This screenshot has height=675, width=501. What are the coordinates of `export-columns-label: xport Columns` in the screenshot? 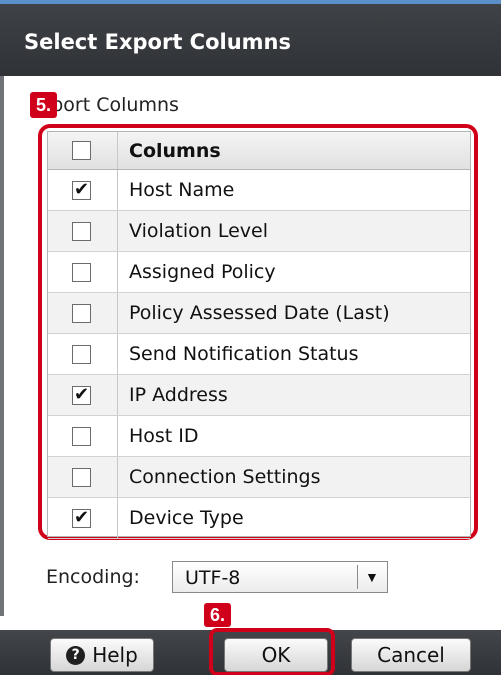 It's located at (109, 105).